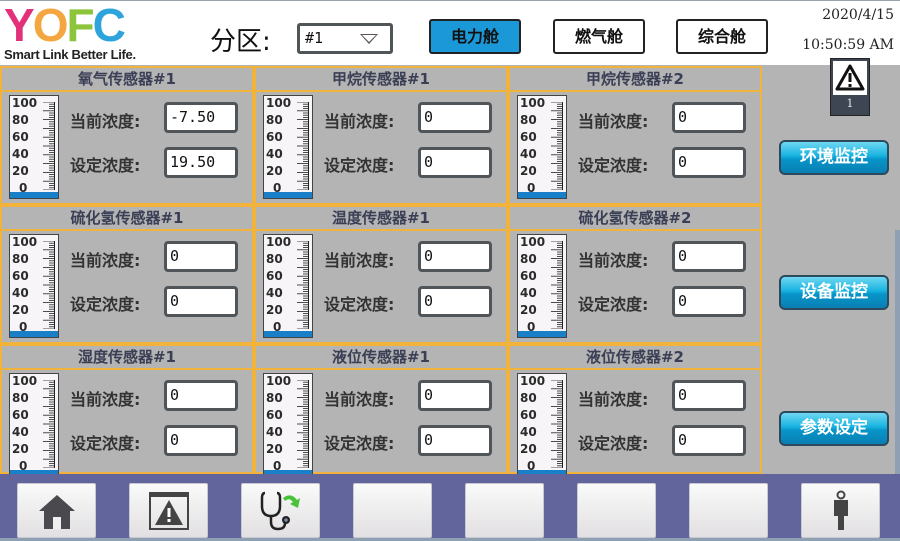 The height and width of the screenshot is (541, 900). Describe the element at coordinates (475, 36) in the screenshot. I see `cabin-button-power: 电力舱` at that location.